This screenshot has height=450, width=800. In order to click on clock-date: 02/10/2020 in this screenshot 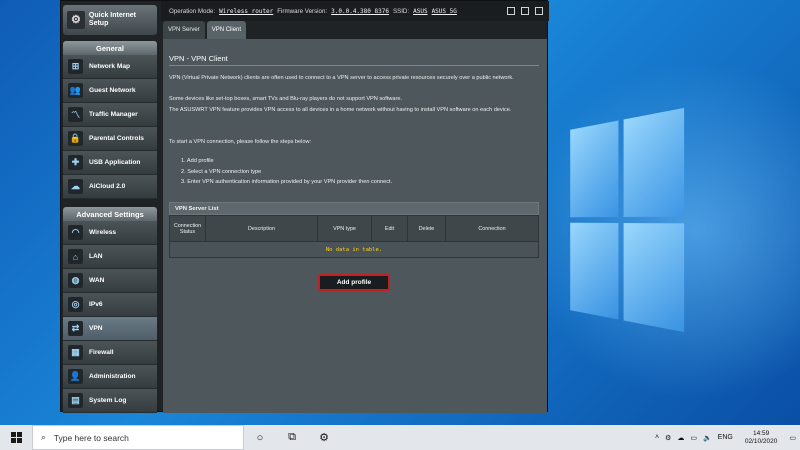, I will do `click(761, 441)`.